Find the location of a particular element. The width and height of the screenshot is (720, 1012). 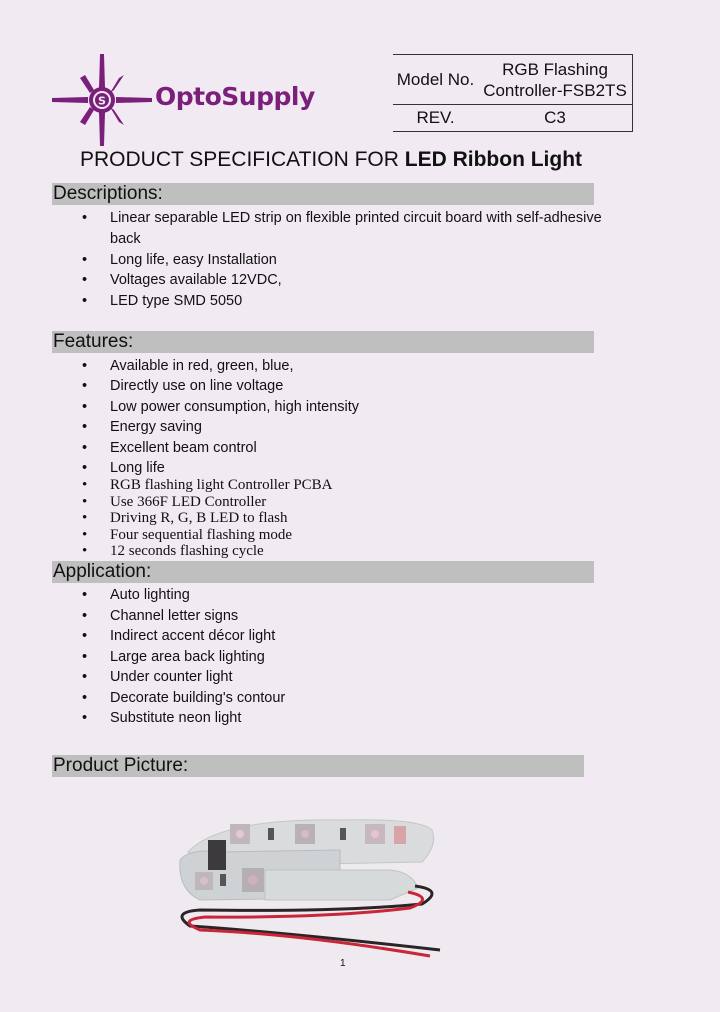

svg-text: S is located at coordinates (102, 101).